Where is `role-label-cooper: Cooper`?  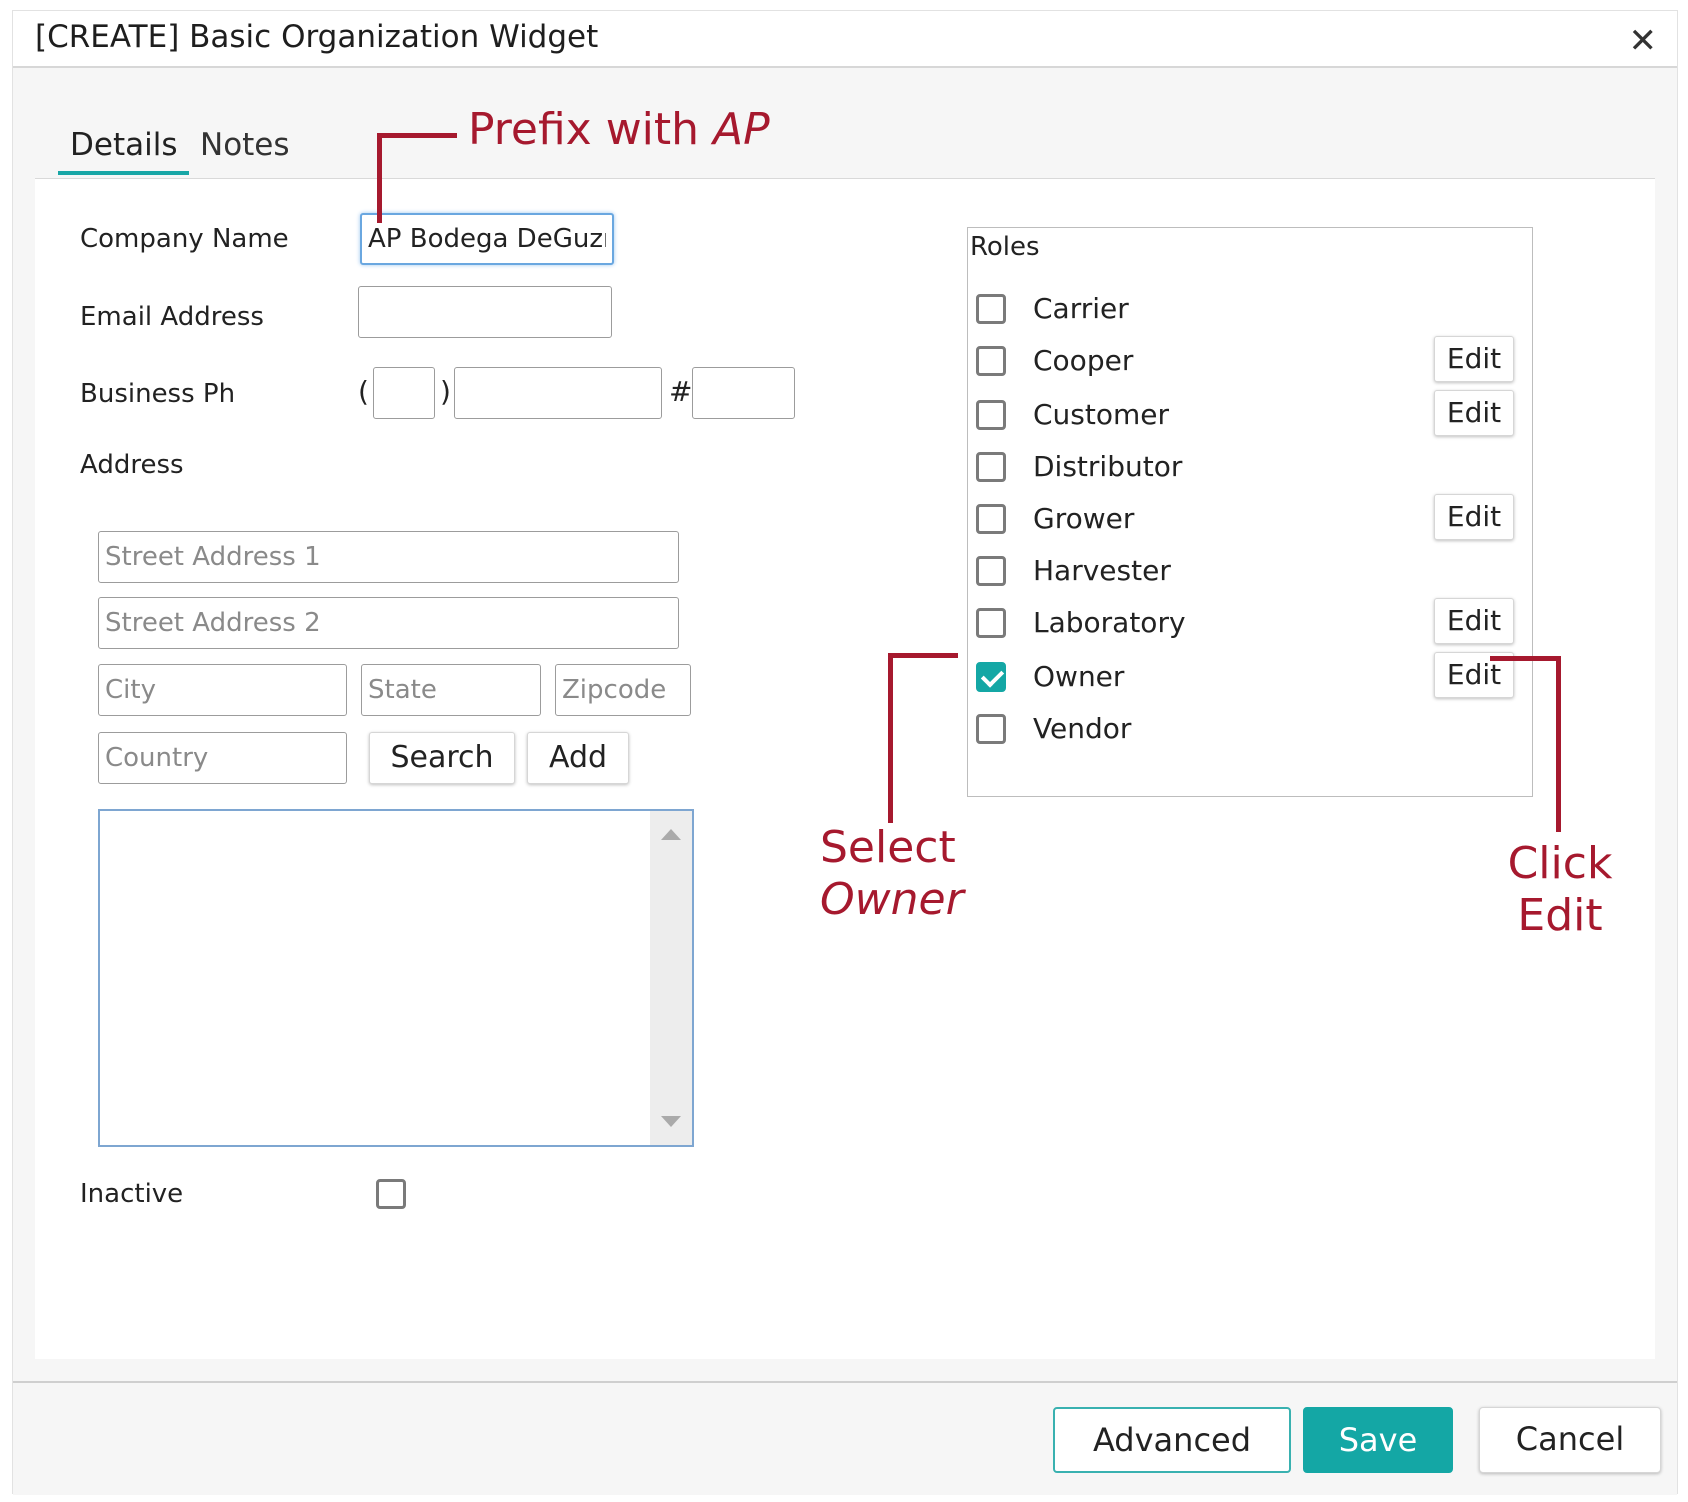 role-label-cooper: Cooper is located at coordinates (1083, 360).